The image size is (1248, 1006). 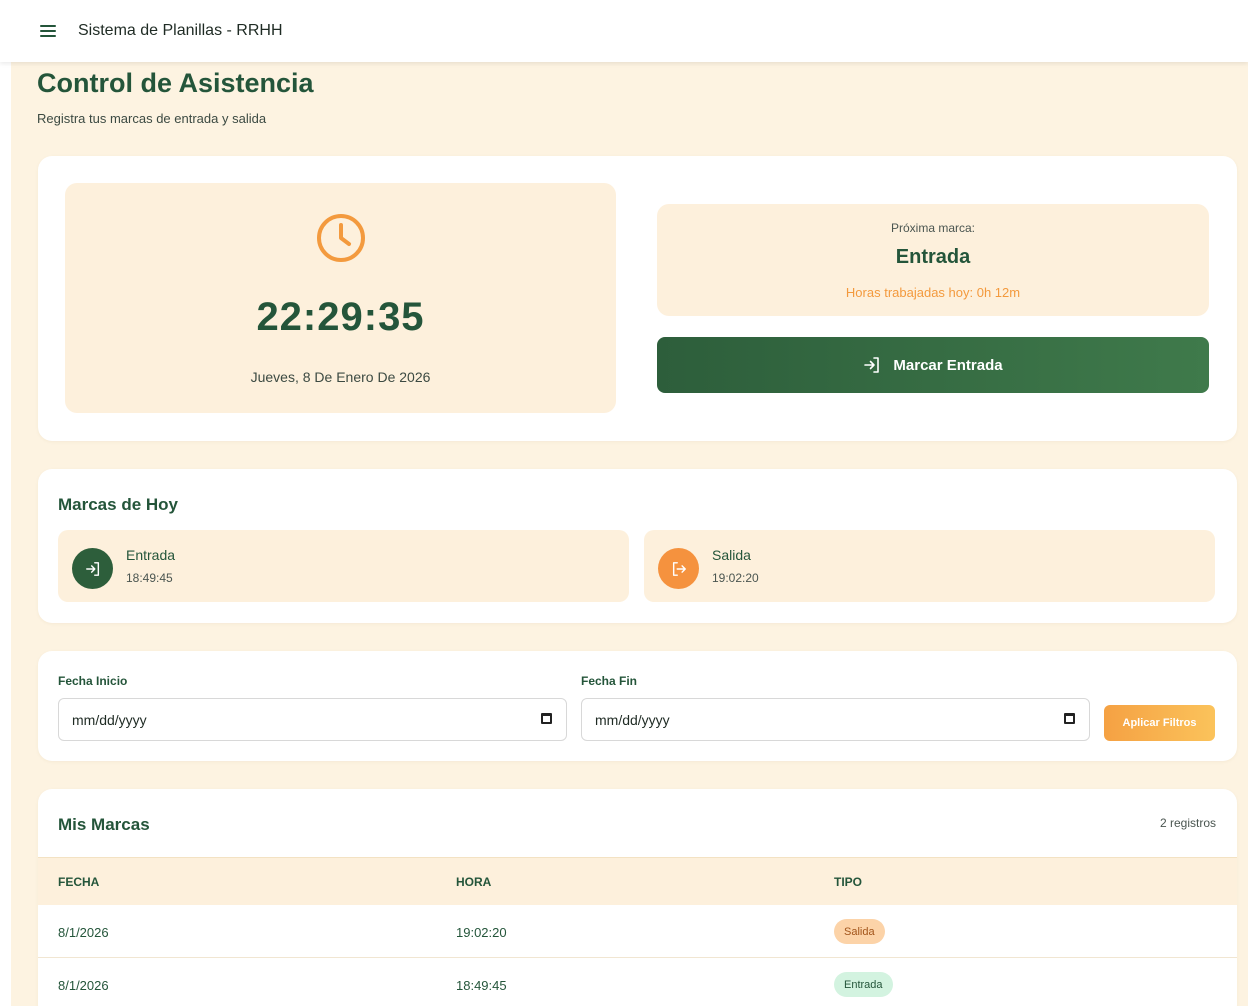 I want to click on page-title: Control de Asistencia, so click(x=175, y=83).